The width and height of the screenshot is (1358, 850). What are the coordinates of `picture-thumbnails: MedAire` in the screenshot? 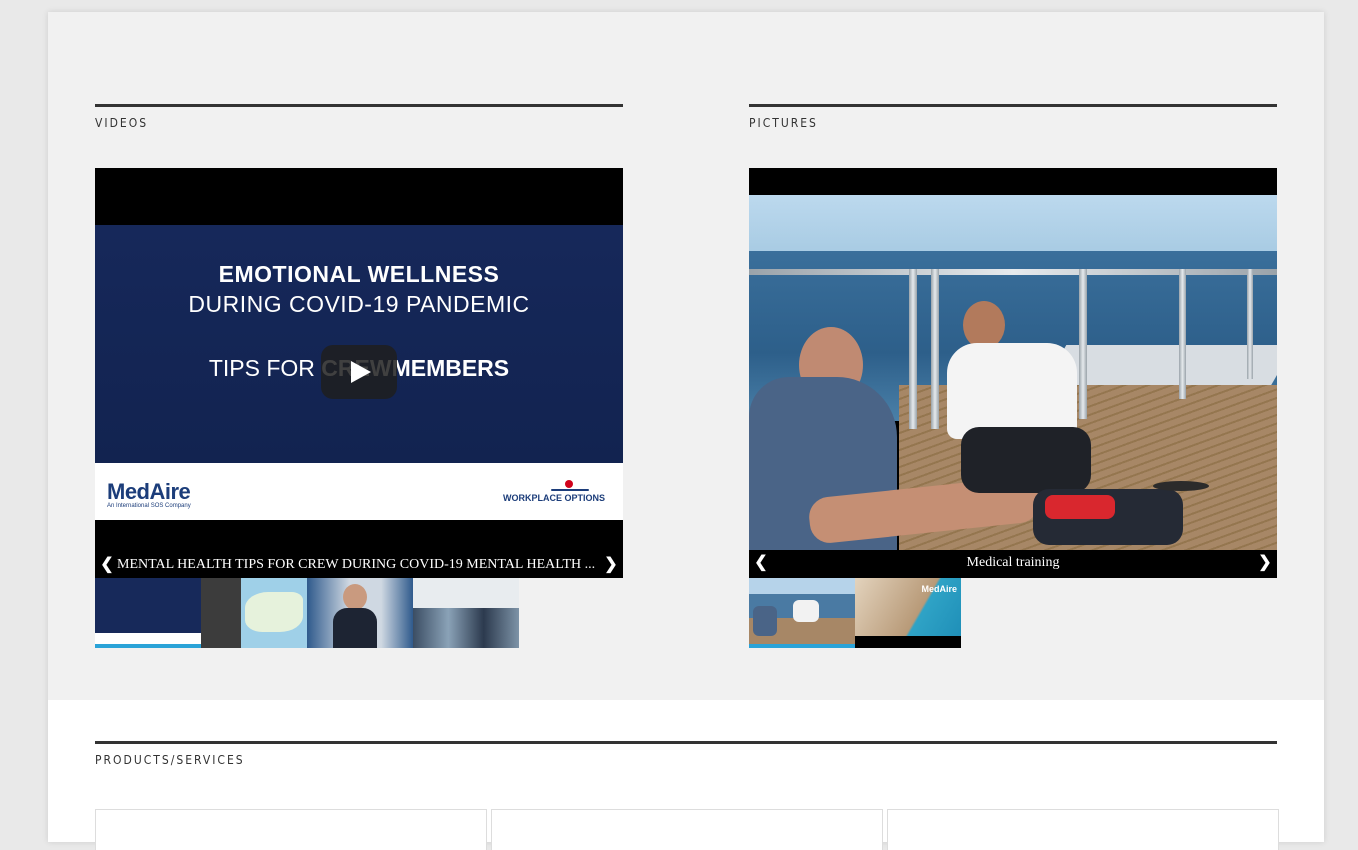 It's located at (855, 613).